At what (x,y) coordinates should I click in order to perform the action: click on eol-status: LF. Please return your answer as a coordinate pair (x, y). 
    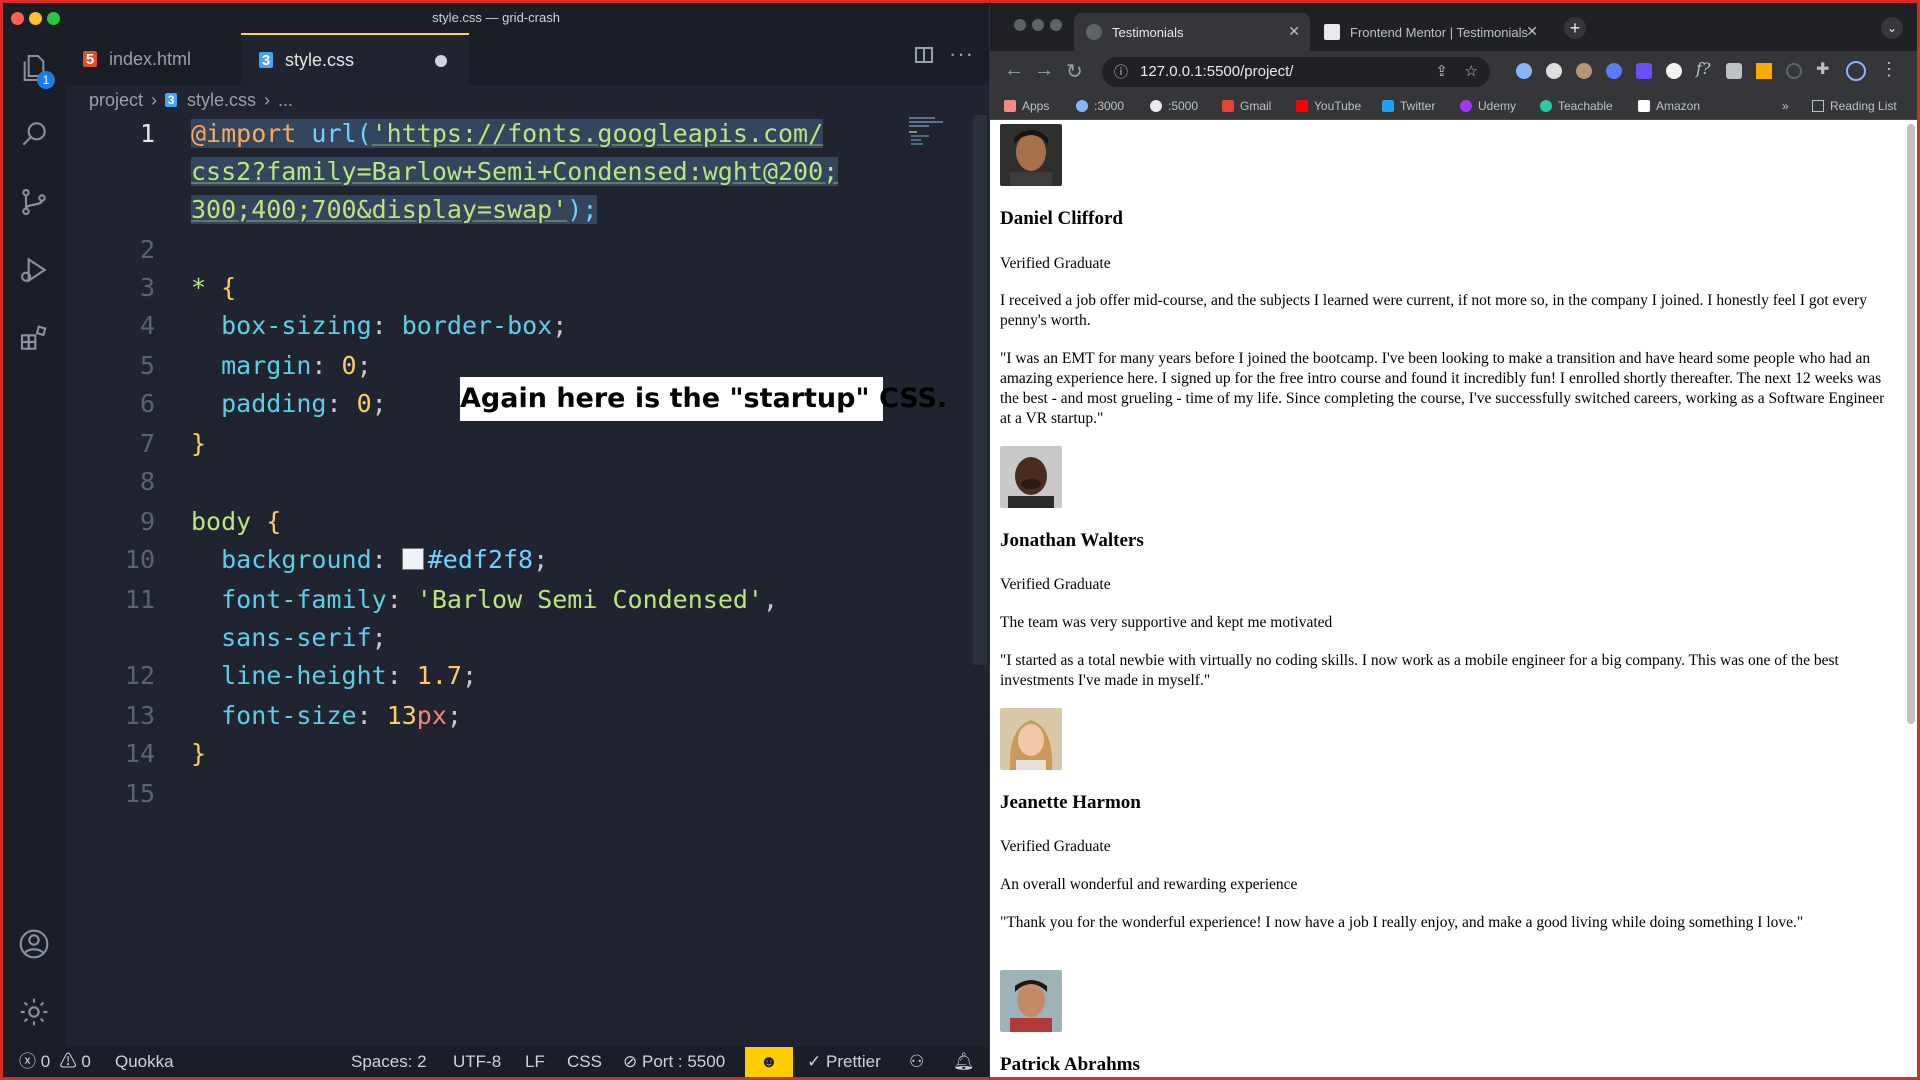
    Looking at the image, I should click on (535, 1062).